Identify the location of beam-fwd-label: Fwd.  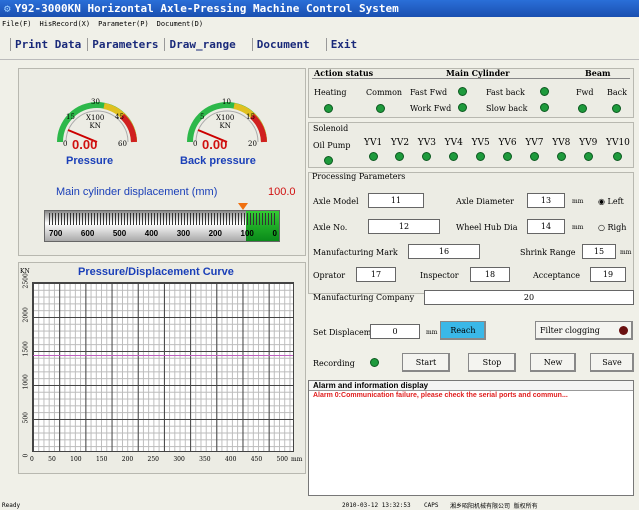
(585, 92).